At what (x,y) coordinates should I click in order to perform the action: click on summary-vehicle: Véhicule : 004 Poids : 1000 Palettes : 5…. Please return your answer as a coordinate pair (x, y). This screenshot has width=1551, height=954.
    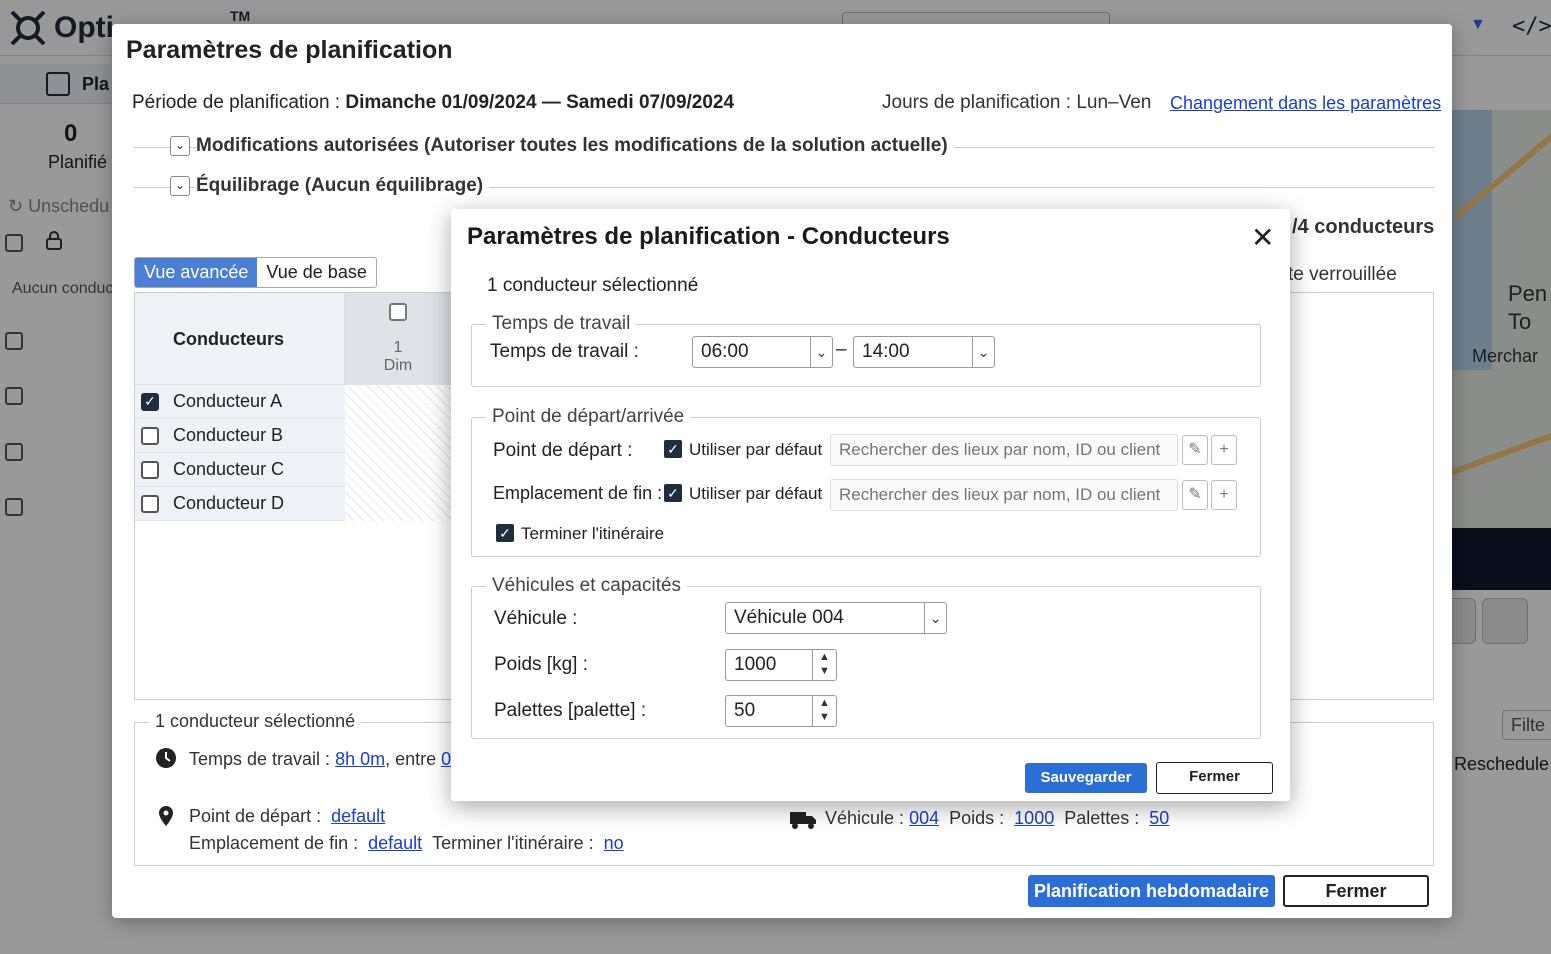
    Looking at the image, I should click on (997, 818).